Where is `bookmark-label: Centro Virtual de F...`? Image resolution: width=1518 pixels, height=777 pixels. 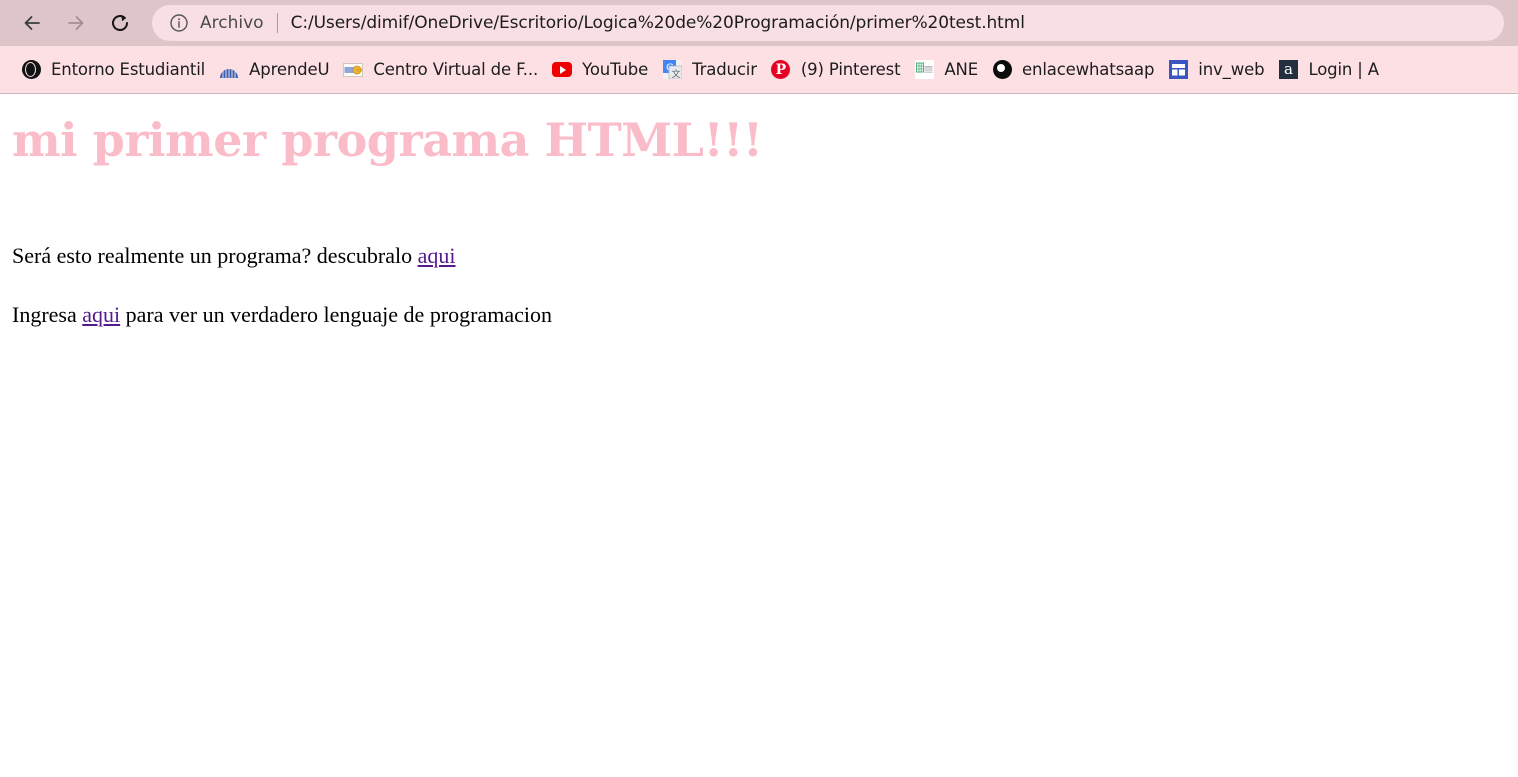
bookmark-label: Centro Virtual de F... is located at coordinates (456, 69).